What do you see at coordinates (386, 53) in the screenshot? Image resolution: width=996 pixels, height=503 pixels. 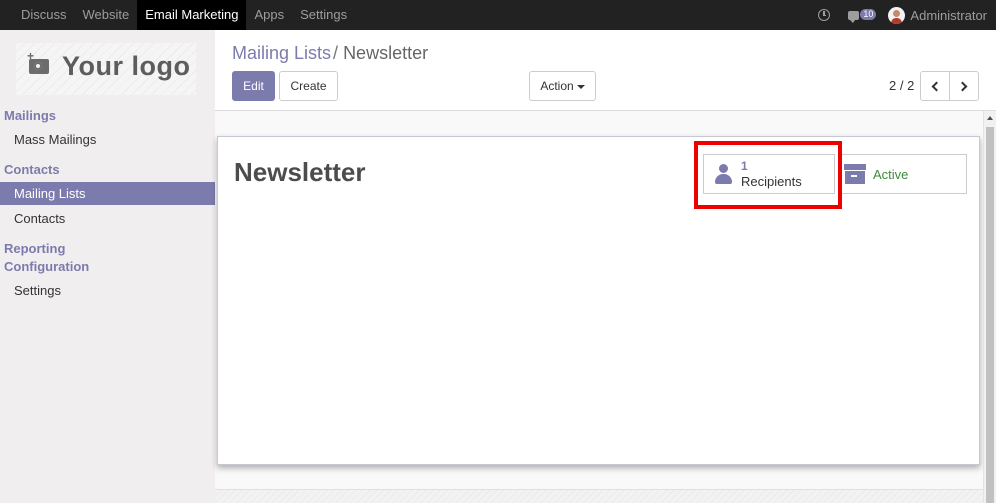 I see `breadcrumb-current: Newsletter` at bounding box center [386, 53].